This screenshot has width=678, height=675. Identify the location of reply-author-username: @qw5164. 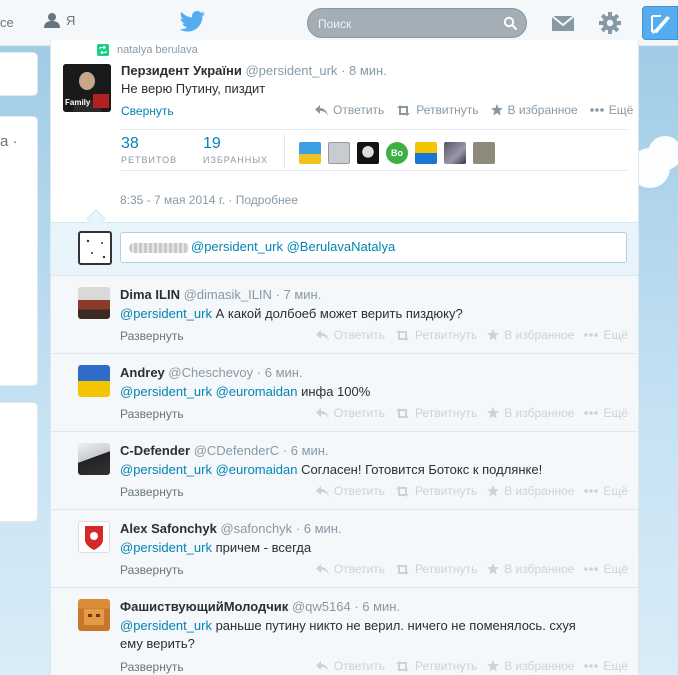
(321, 606).